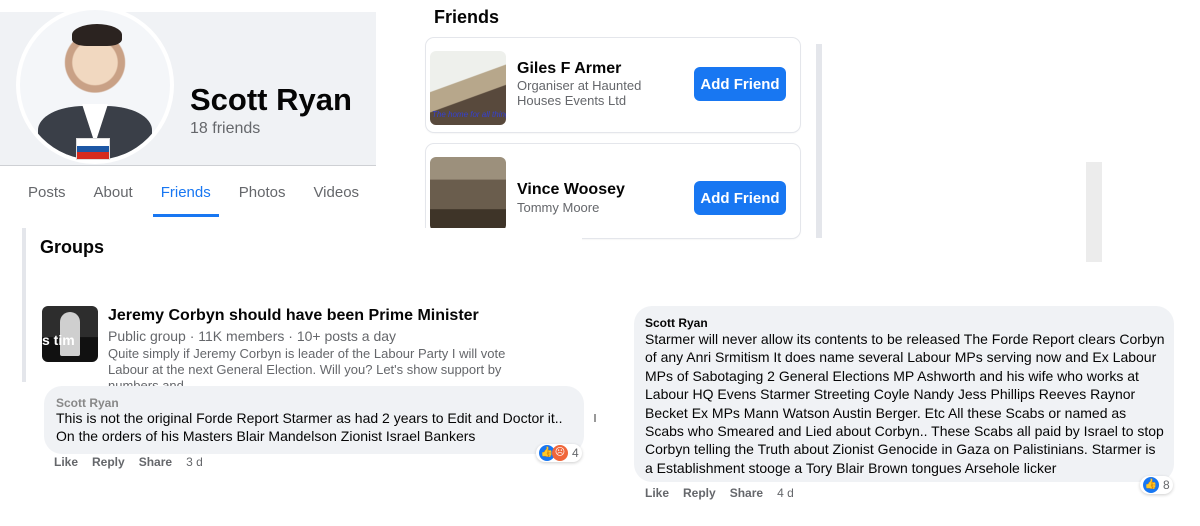 Image resolution: width=1200 pixels, height=526 pixels. I want to click on russia-flag-icon, so click(93, 149).